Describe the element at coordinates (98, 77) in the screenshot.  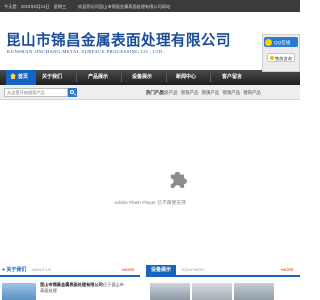
I see `nav-item-products: 产品展示` at that location.